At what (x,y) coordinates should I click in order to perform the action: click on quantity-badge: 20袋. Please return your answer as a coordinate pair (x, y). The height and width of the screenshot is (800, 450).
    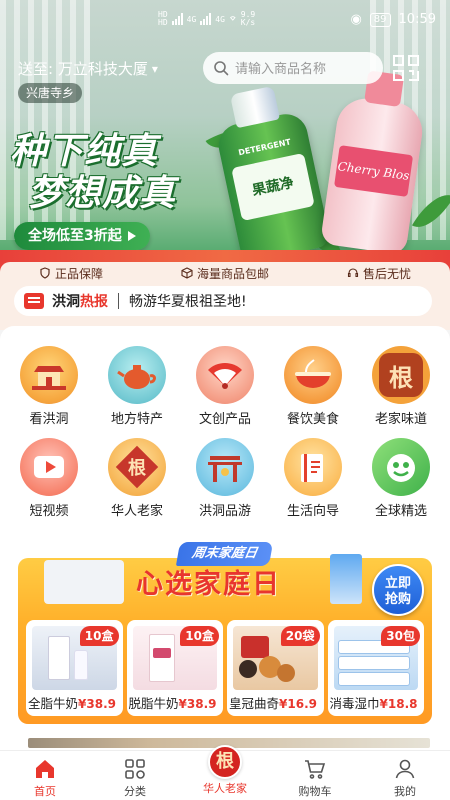
    Looking at the image, I should click on (300, 636).